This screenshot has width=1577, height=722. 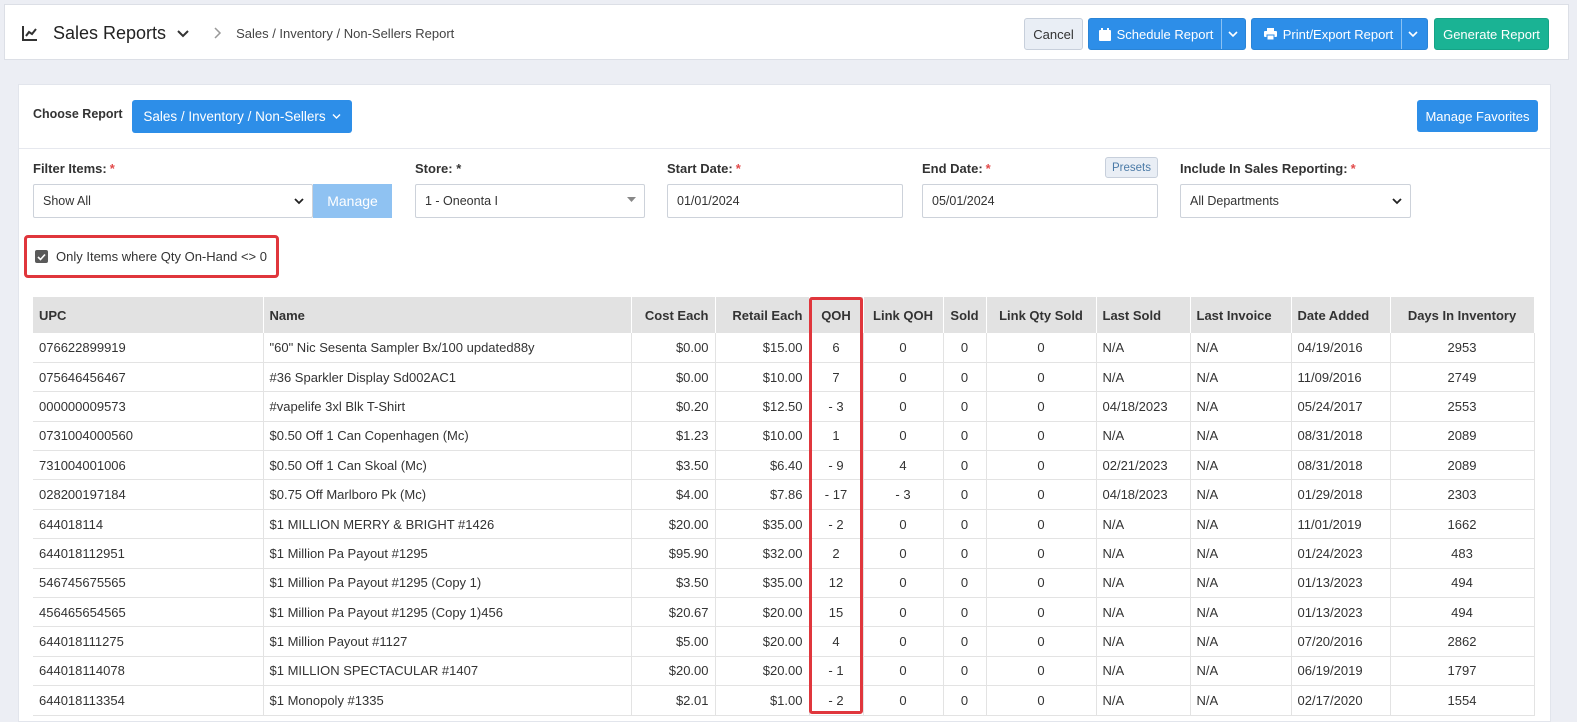 What do you see at coordinates (631, 199) in the screenshot?
I see `caret-down-icon` at bounding box center [631, 199].